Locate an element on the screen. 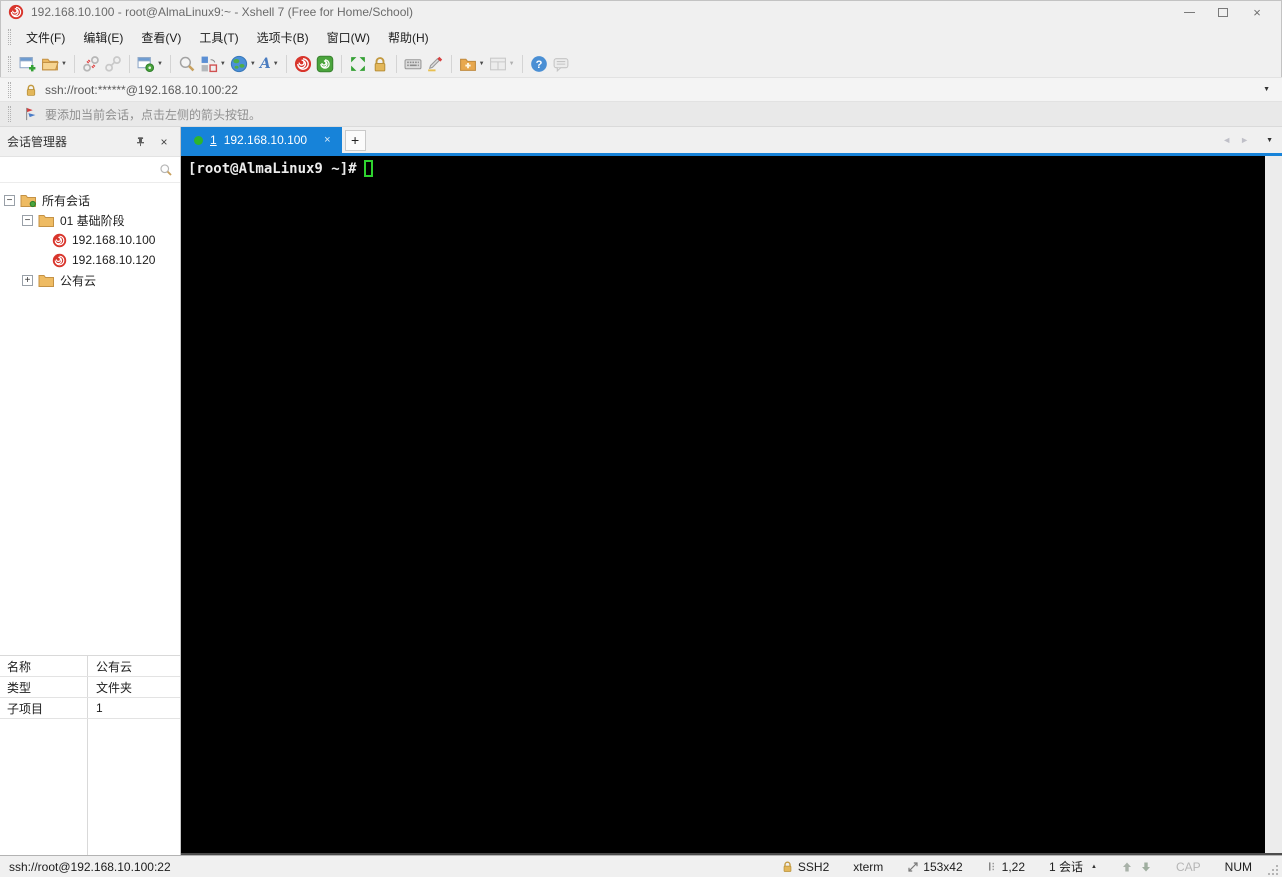 This screenshot has height=877, width=1282. status-protocol: SSH2 is located at coordinates (805, 867).